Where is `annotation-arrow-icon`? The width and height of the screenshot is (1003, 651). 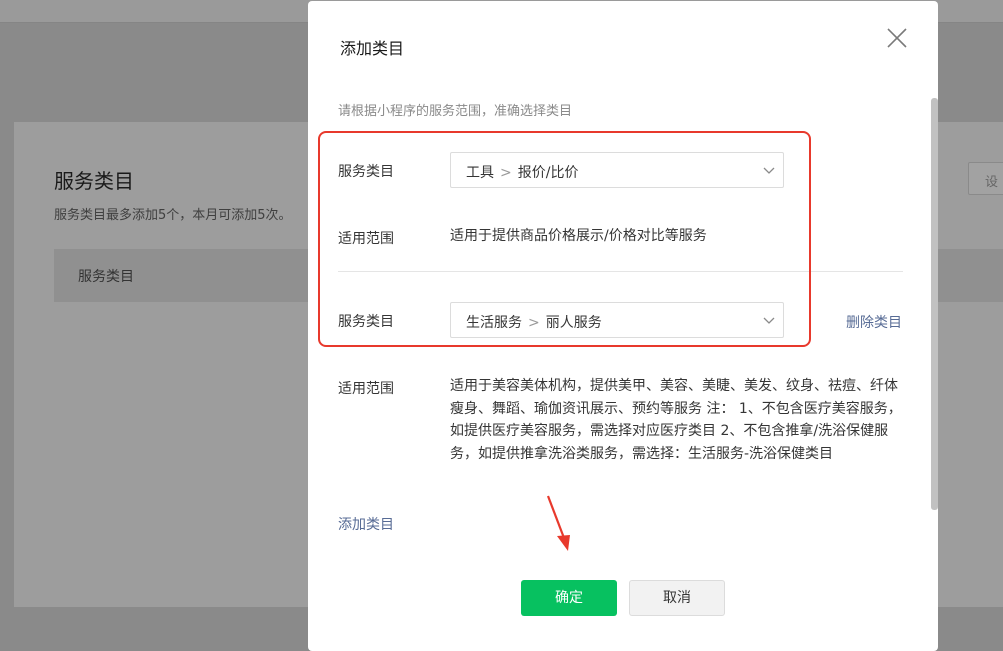 annotation-arrow-icon is located at coordinates (558, 523).